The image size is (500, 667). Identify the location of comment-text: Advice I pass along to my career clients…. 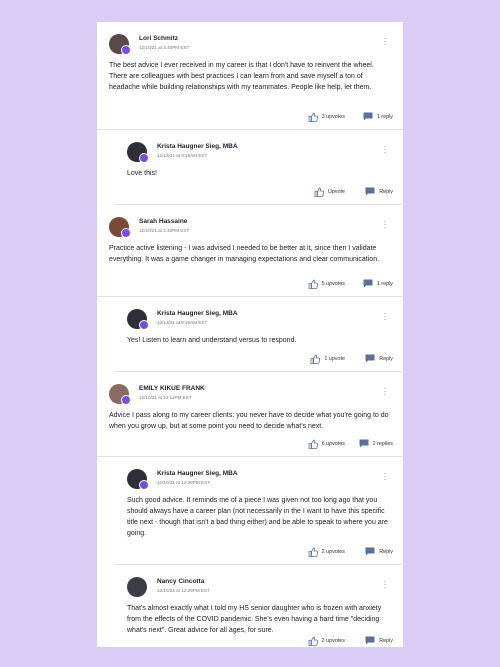
(249, 421).